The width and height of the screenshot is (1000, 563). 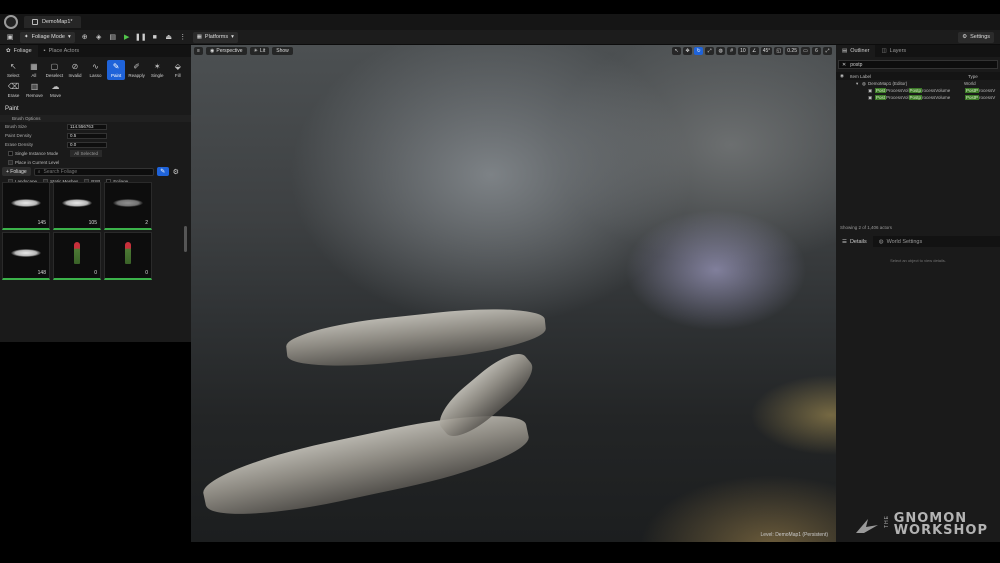 What do you see at coordinates (897, 90) in the screenshot?
I see `row-name-part: ProcessVol` at bounding box center [897, 90].